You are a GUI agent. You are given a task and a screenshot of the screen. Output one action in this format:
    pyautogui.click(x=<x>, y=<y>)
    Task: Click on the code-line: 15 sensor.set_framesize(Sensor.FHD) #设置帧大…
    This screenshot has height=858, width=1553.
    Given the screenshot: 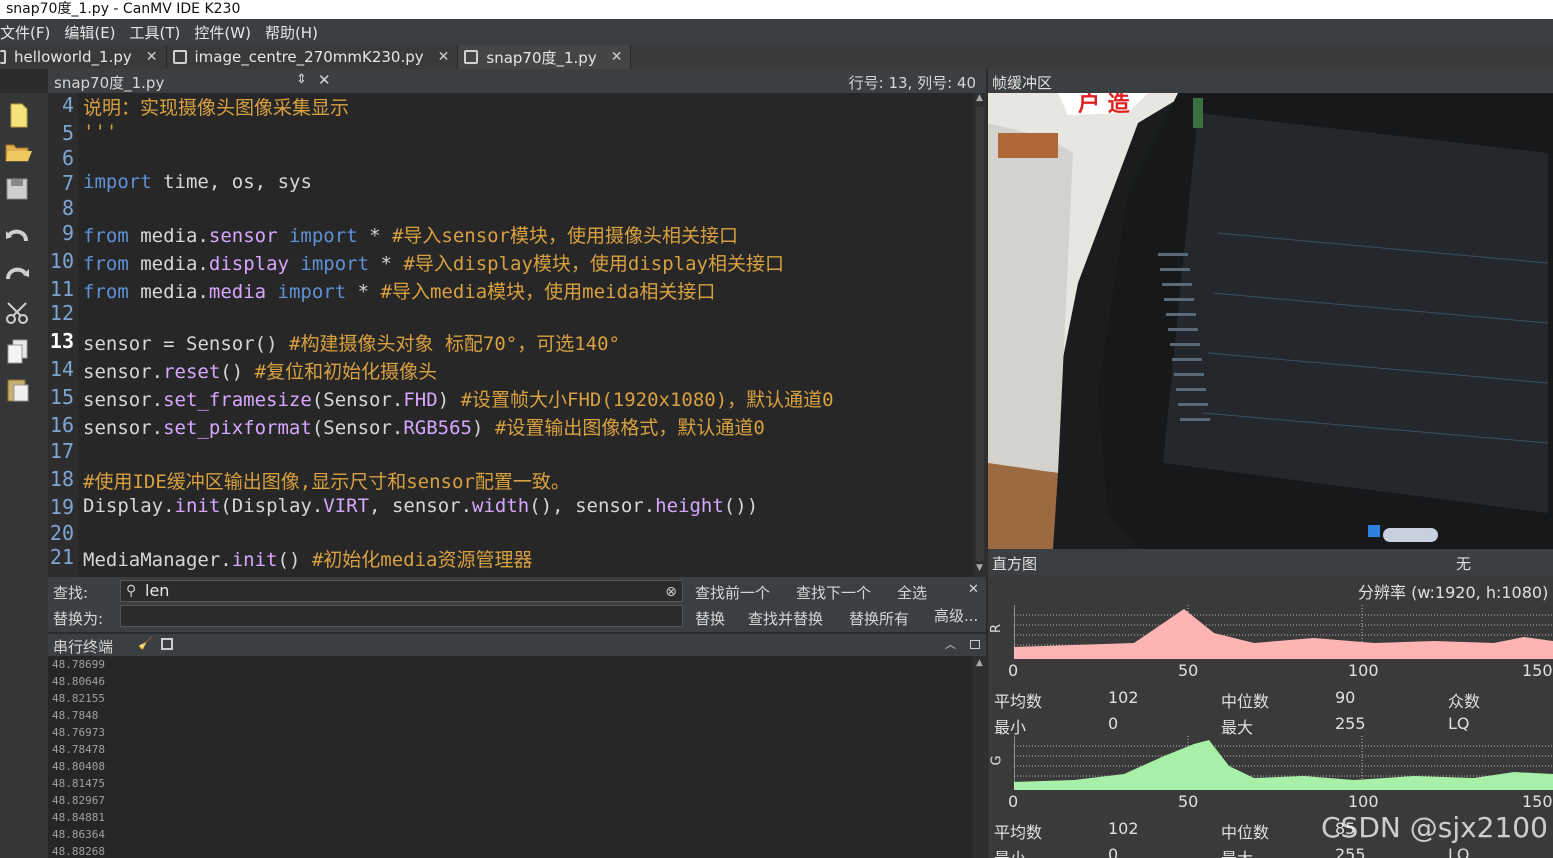 What is the action you would take?
    pyautogui.click(x=510, y=399)
    